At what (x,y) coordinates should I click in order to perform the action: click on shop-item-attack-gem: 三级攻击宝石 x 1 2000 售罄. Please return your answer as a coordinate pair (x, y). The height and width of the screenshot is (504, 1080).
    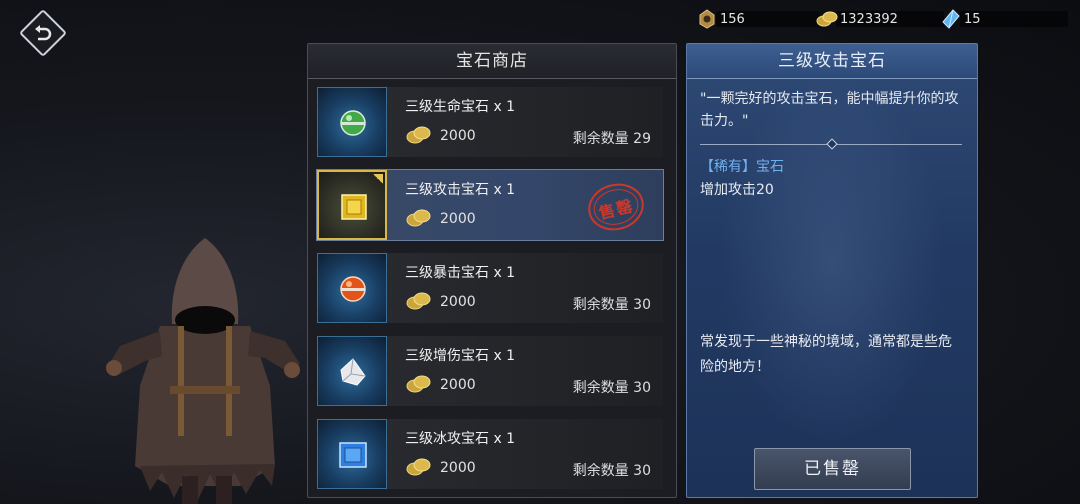
    Looking at the image, I should click on (490, 205).